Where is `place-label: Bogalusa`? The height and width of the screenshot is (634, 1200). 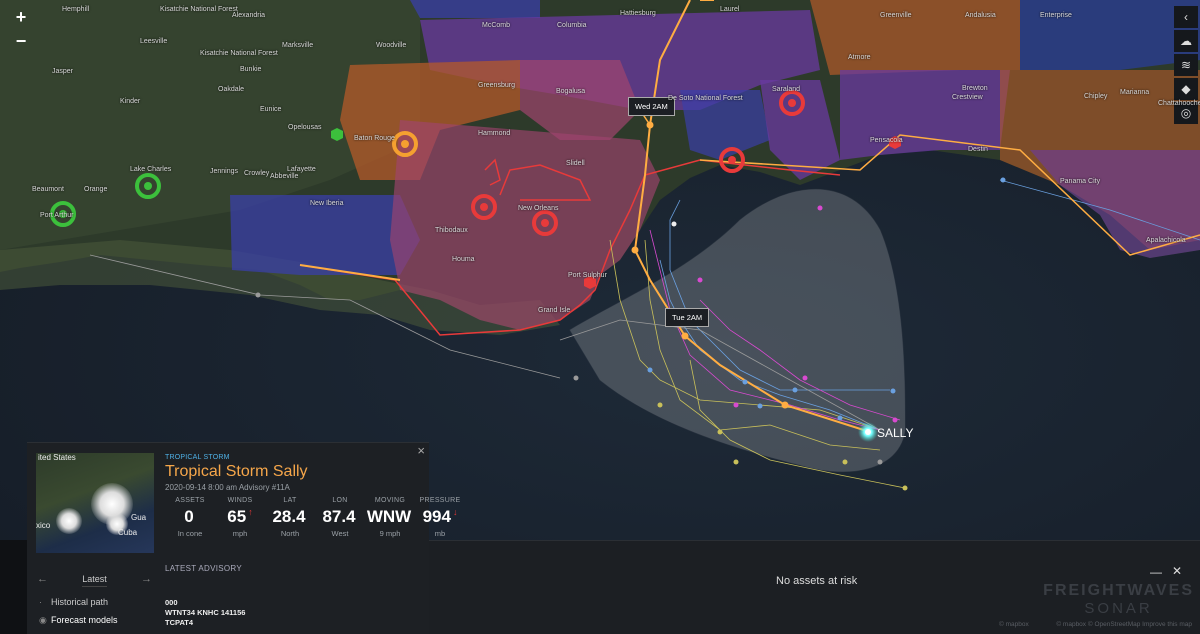 place-label: Bogalusa is located at coordinates (571, 91).